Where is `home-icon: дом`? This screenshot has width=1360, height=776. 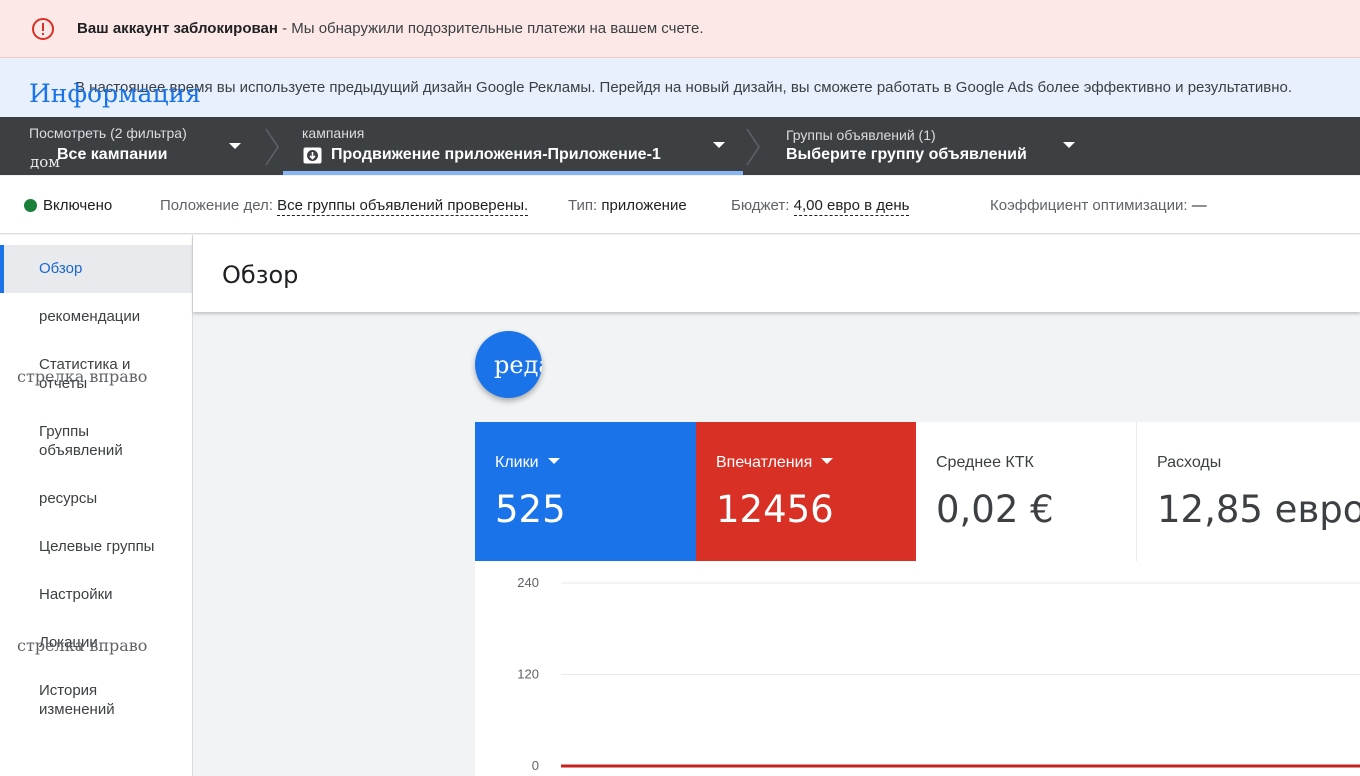
home-icon: дом is located at coordinates (45, 162).